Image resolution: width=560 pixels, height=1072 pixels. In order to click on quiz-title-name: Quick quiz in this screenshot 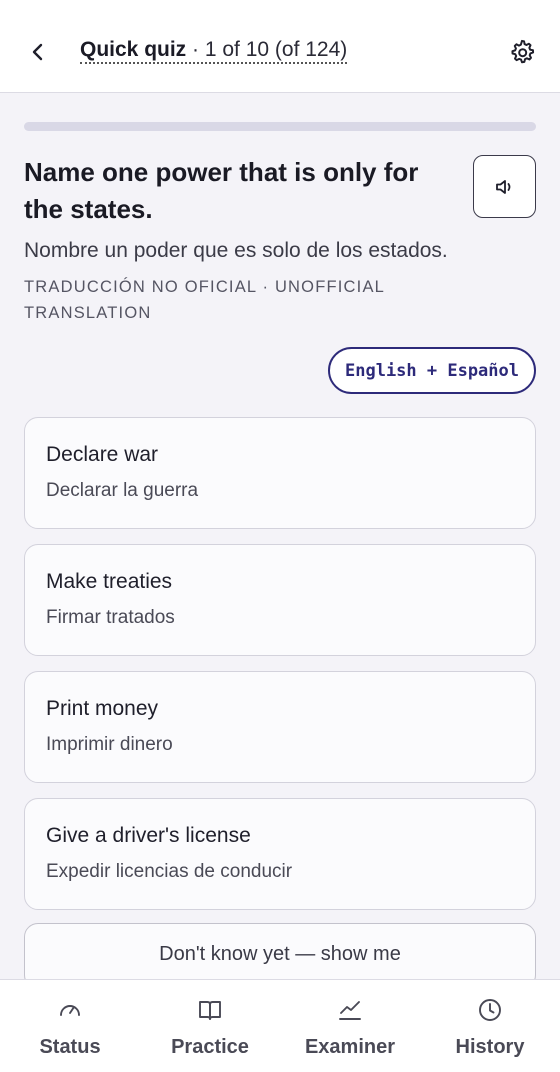, I will do `click(133, 49)`.